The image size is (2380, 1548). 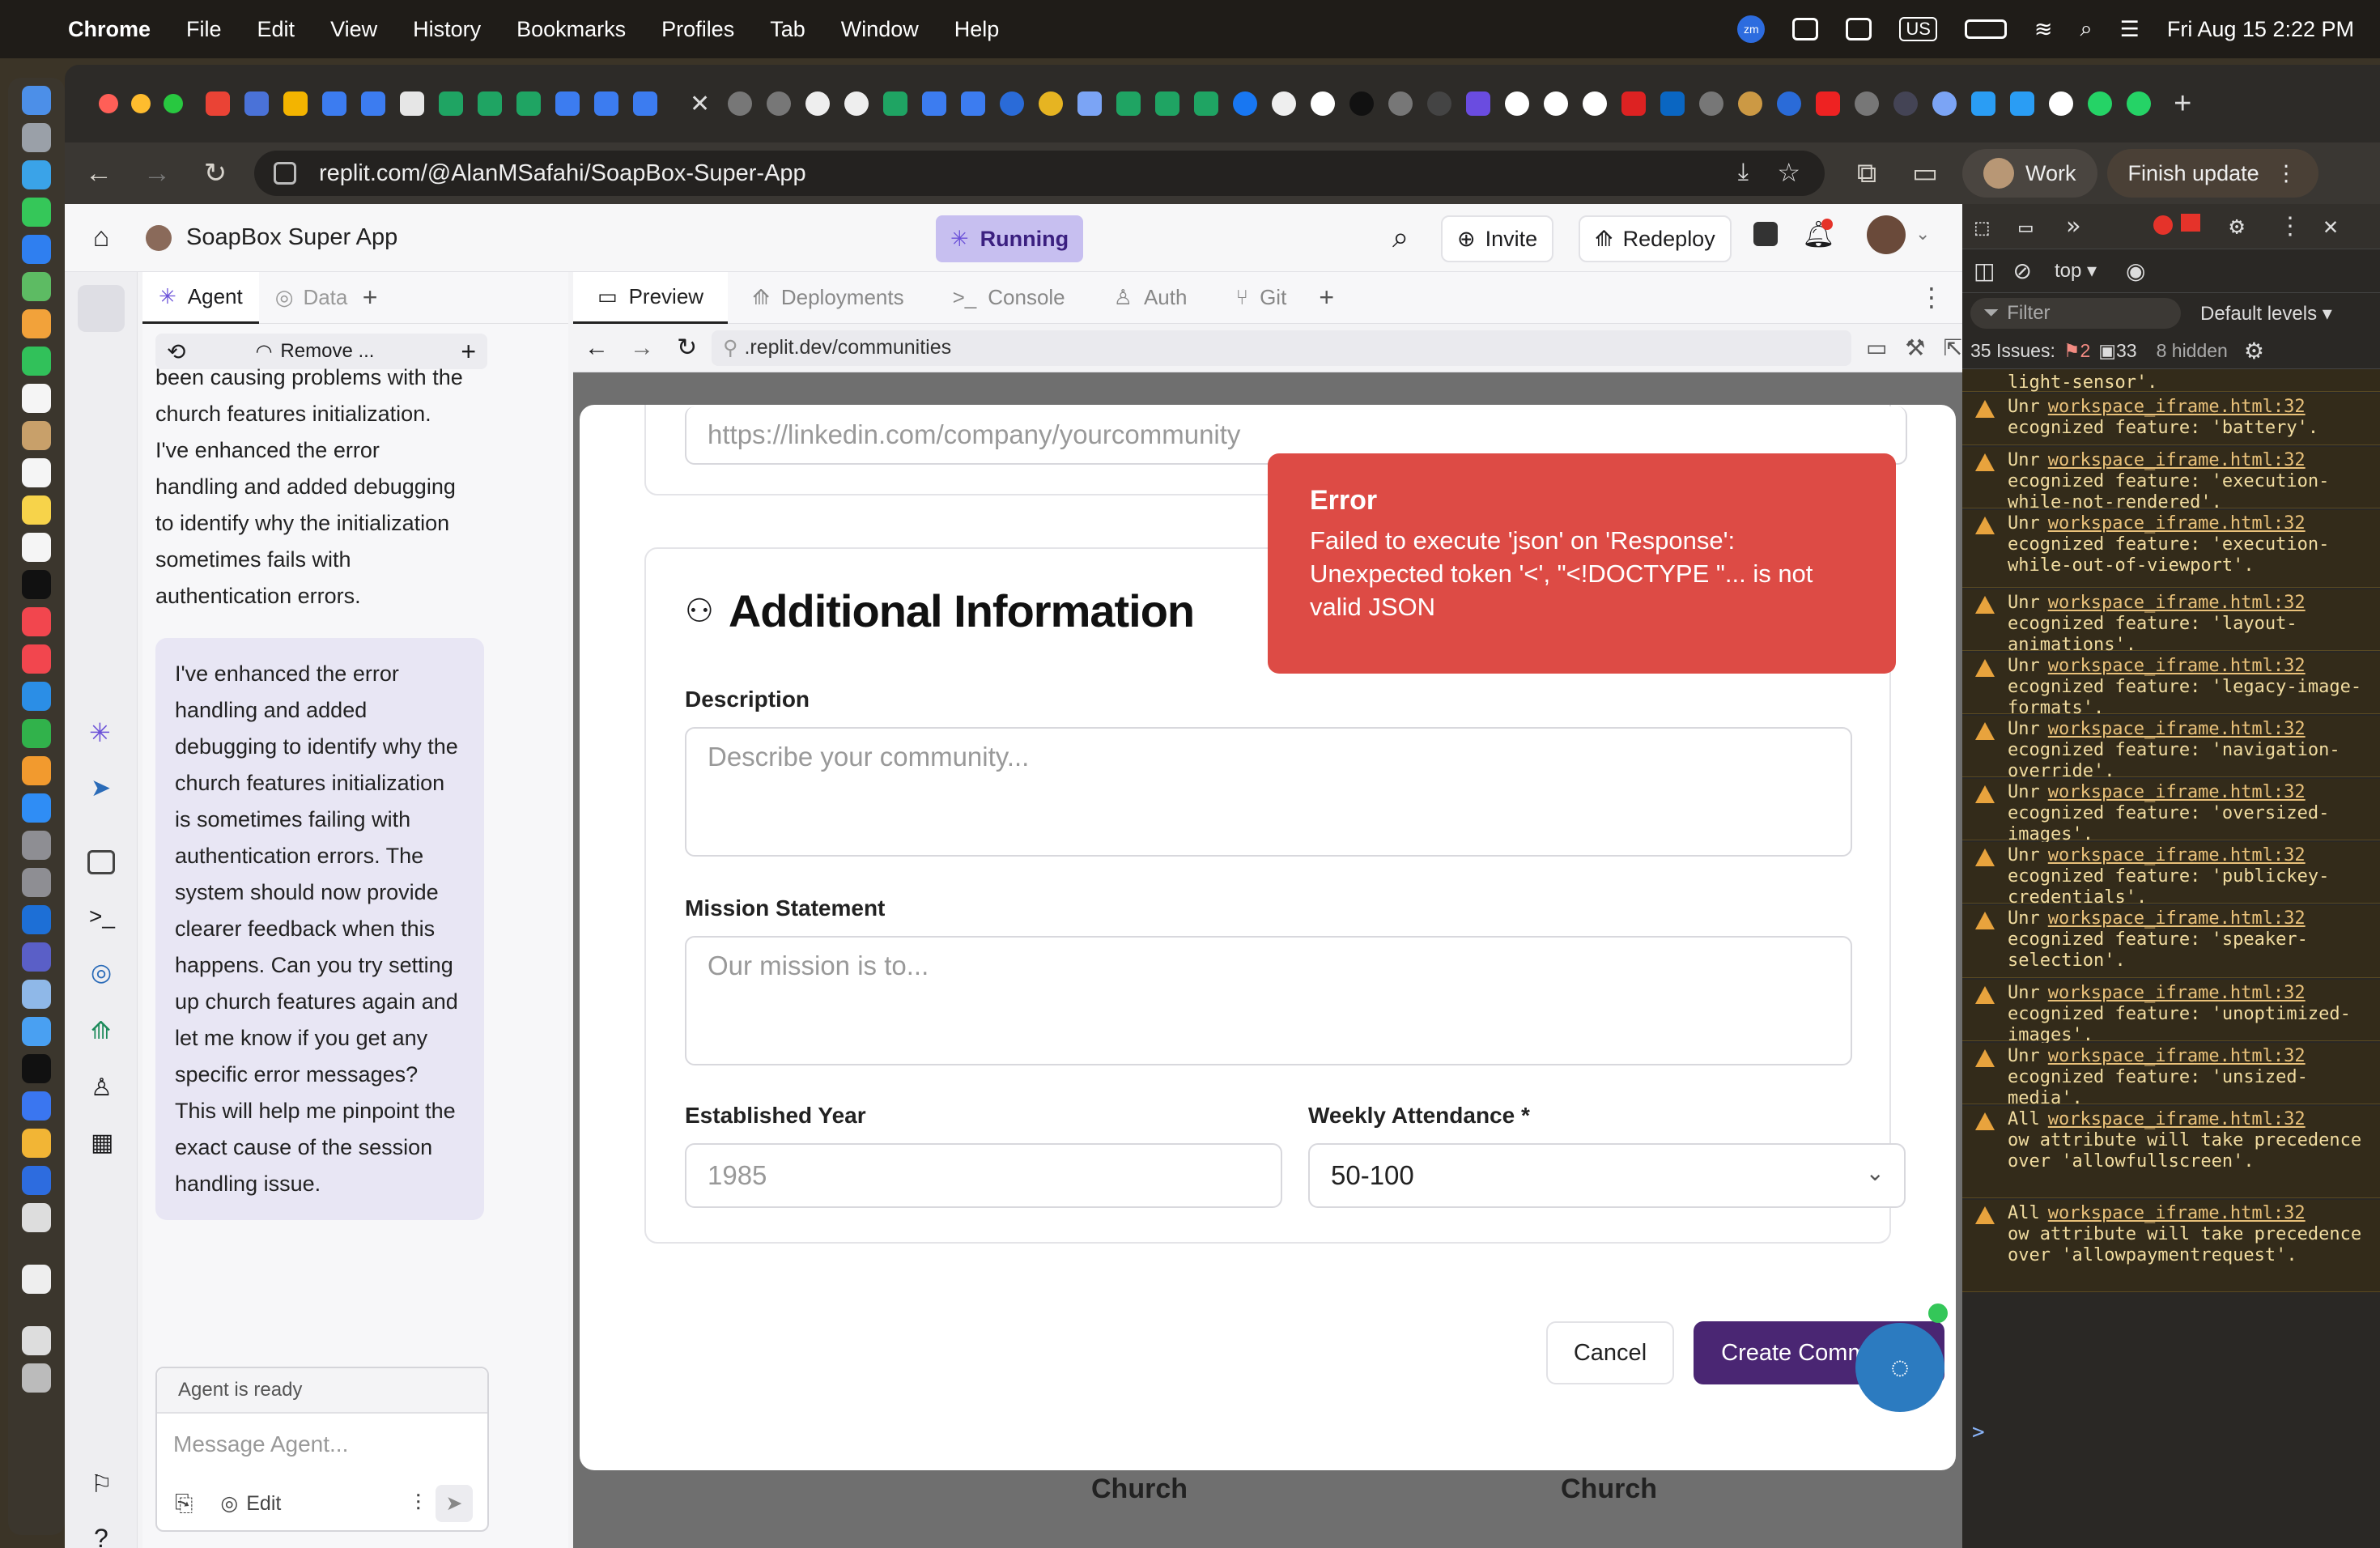 What do you see at coordinates (292, 238) in the screenshot?
I see `app-title: SoapBox Super App` at bounding box center [292, 238].